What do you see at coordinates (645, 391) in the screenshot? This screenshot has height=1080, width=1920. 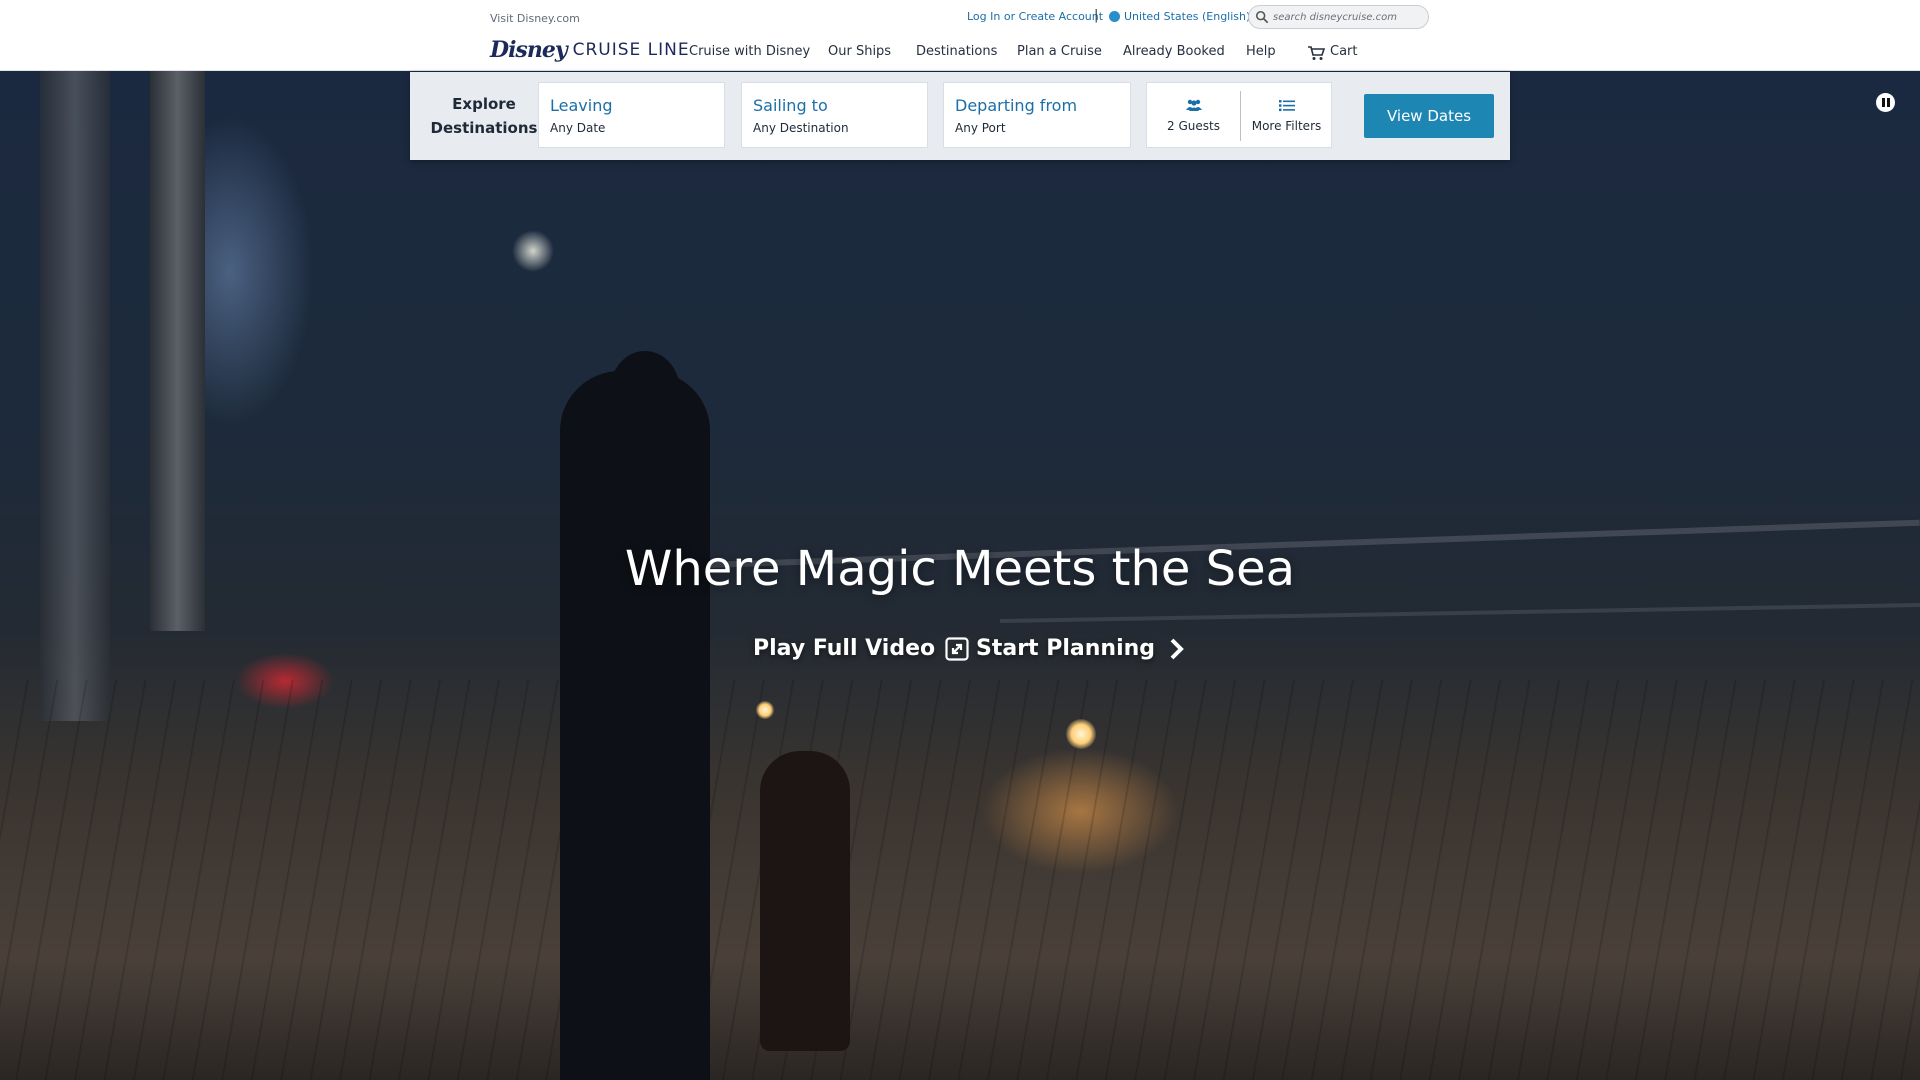 I see `silhouette-adult-head` at bounding box center [645, 391].